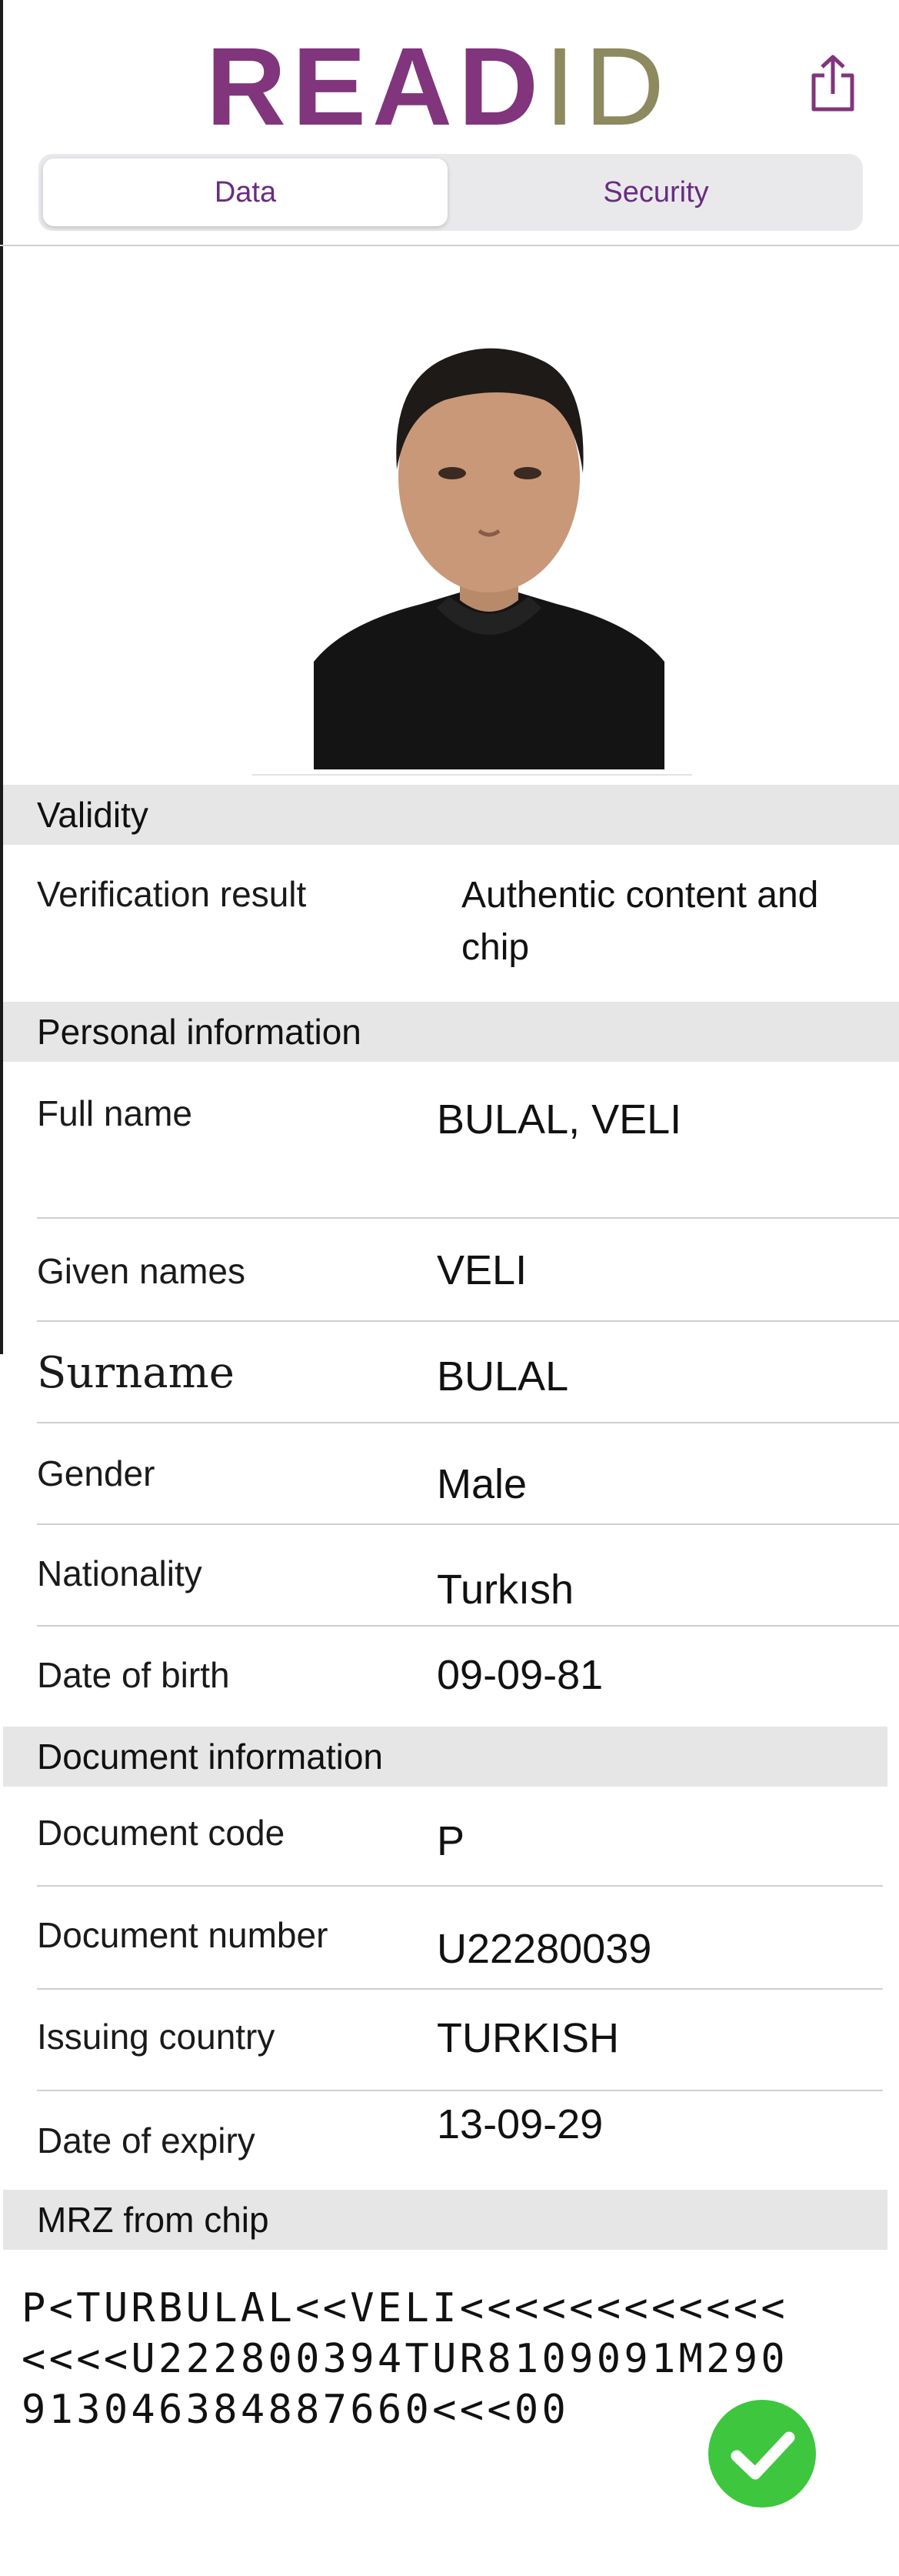  I want to click on label-date-of-expiry: Date of expiry, so click(146, 2141).